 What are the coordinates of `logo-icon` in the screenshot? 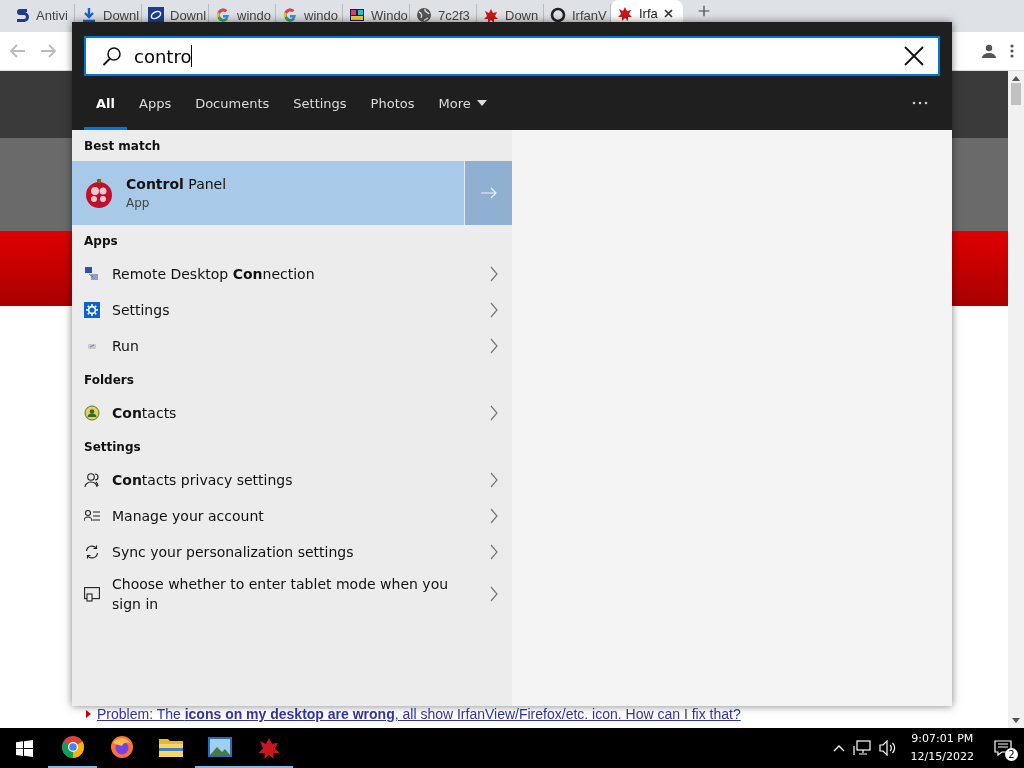 It's located at (156, 15).